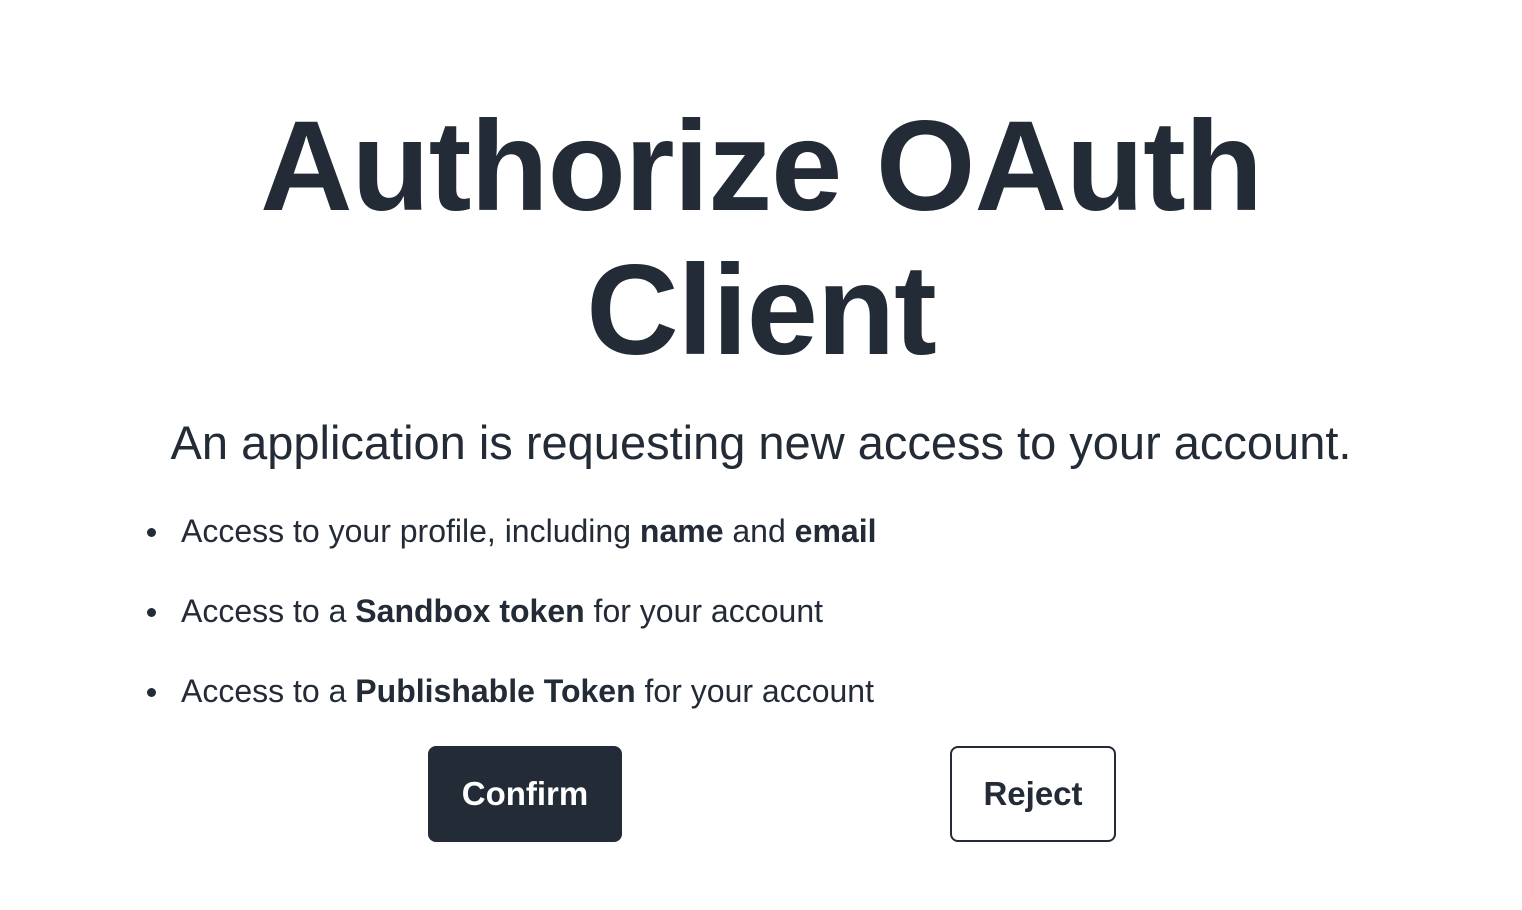 This screenshot has width=1522, height=910. Describe the element at coordinates (525, 794) in the screenshot. I see `confirm-button: Confirm` at that location.